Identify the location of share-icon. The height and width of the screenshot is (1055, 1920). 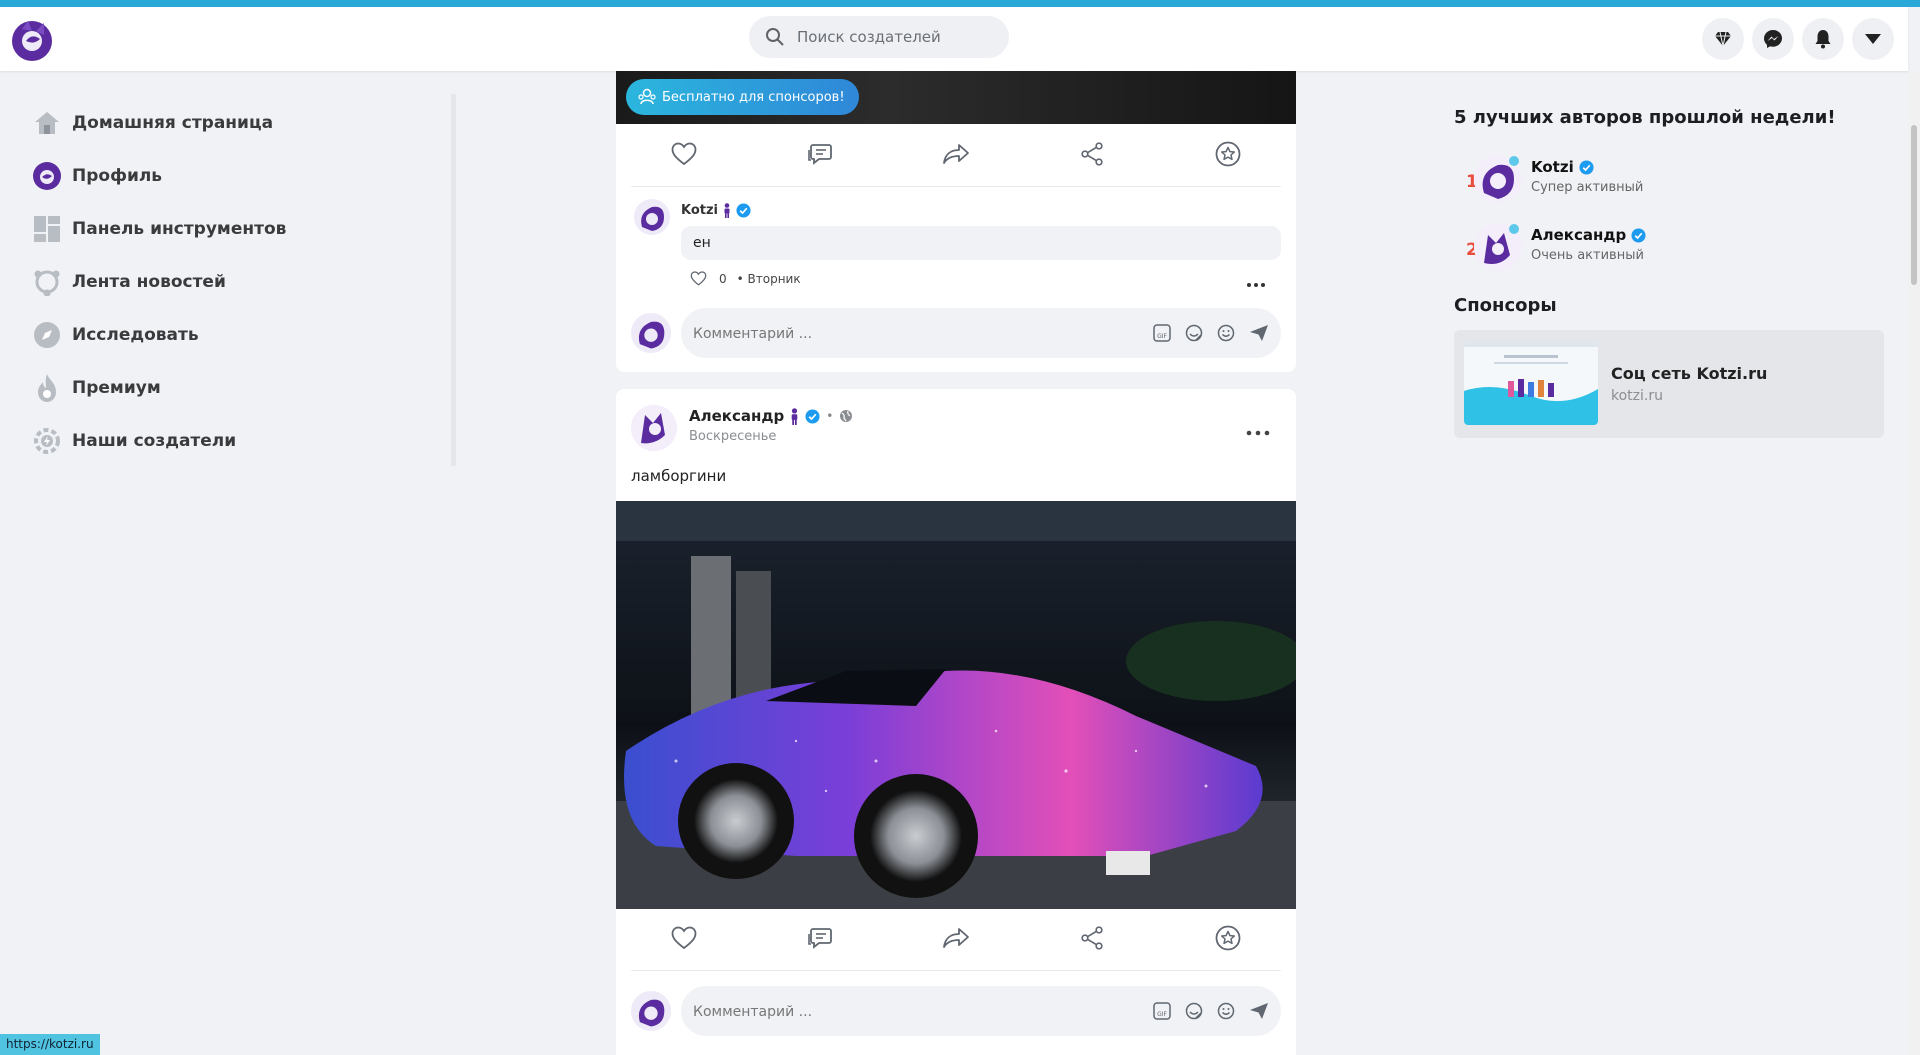
(1092, 154).